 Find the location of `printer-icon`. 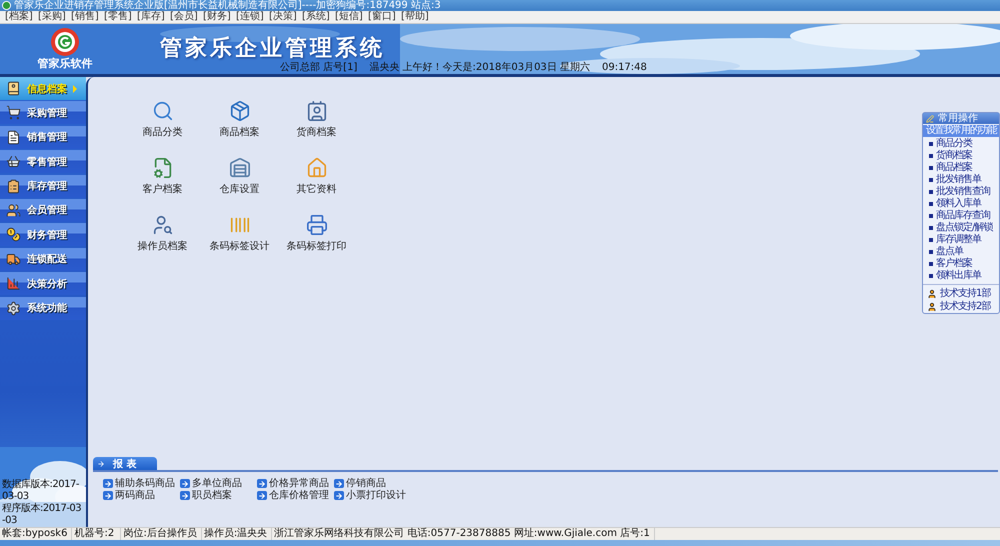

printer-icon is located at coordinates (317, 225).